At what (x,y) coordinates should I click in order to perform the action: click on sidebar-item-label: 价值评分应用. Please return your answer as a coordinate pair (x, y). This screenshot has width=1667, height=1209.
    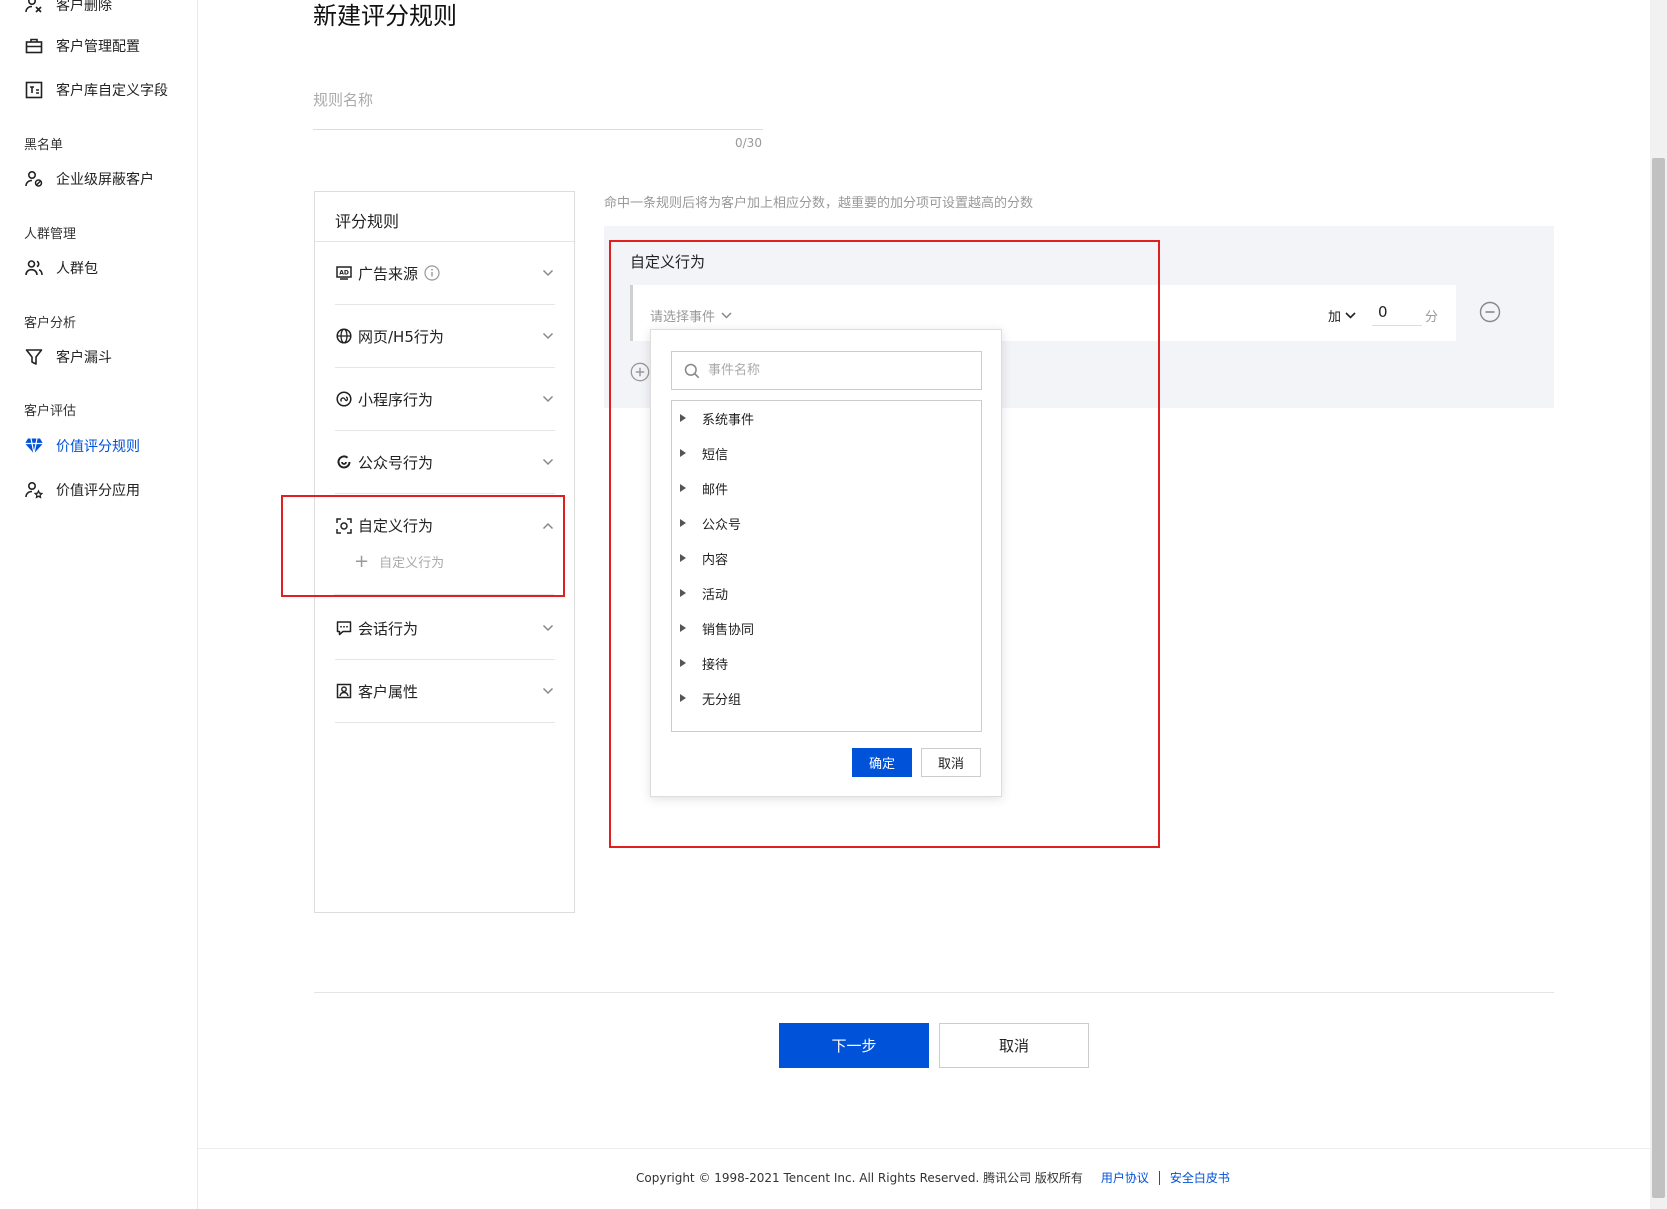
    Looking at the image, I should click on (98, 491).